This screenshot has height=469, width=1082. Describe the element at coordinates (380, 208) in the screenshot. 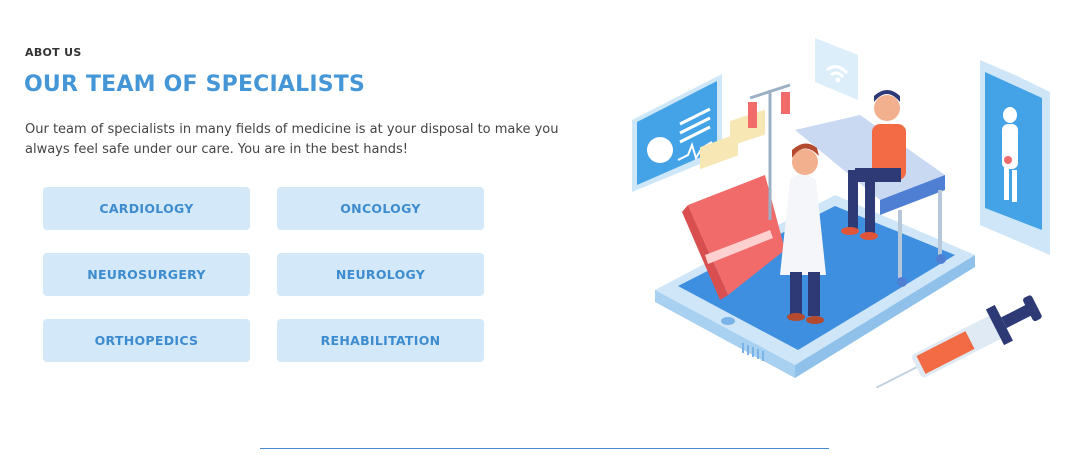

I see `specialty-button-oncology: ONCOLOGY` at that location.